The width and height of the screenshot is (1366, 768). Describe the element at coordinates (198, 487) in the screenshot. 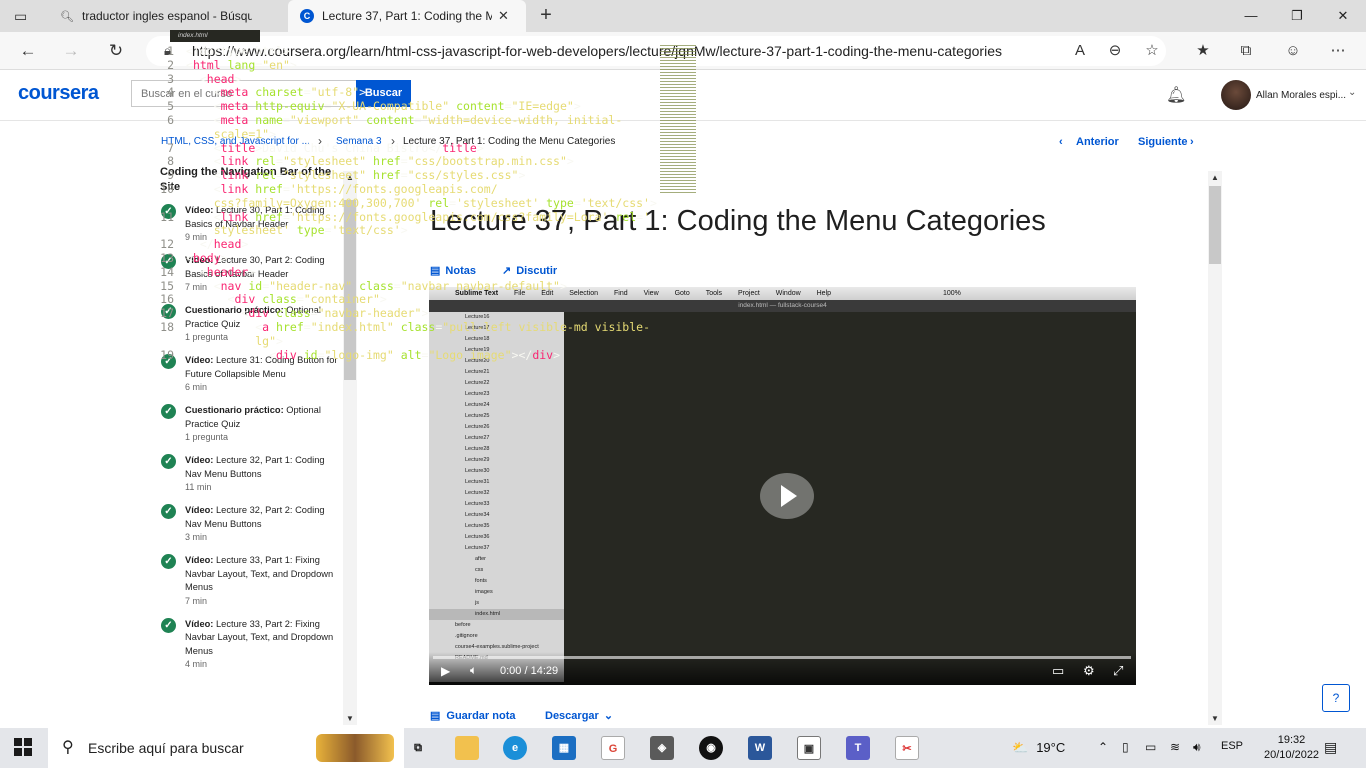

I see `item-duration: 11 min` at that location.